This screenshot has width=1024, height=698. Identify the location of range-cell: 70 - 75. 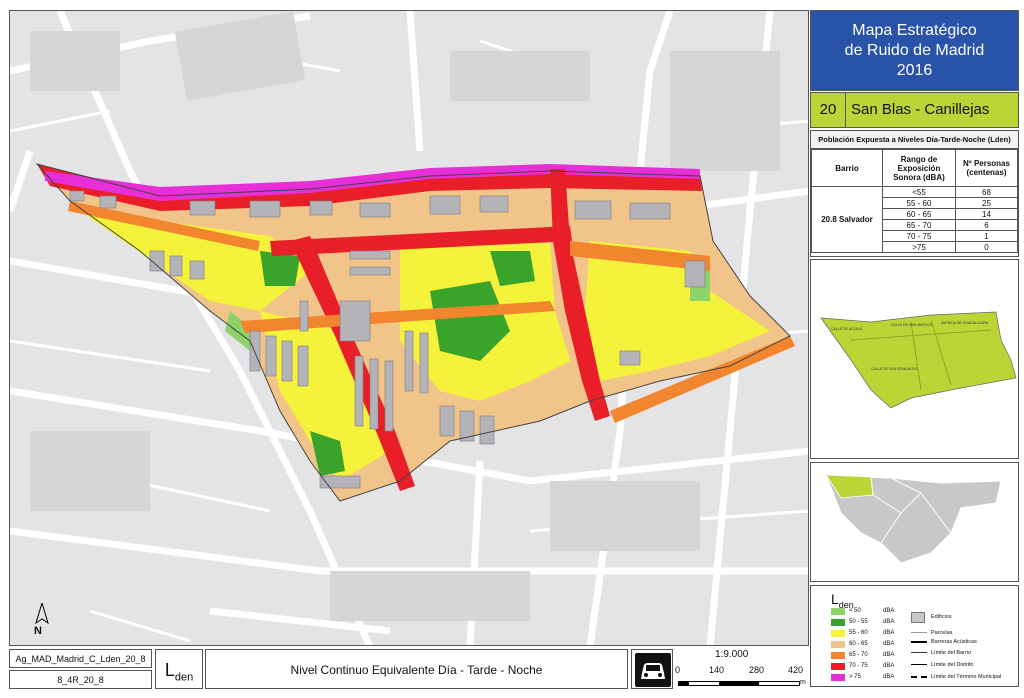
(919, 236).